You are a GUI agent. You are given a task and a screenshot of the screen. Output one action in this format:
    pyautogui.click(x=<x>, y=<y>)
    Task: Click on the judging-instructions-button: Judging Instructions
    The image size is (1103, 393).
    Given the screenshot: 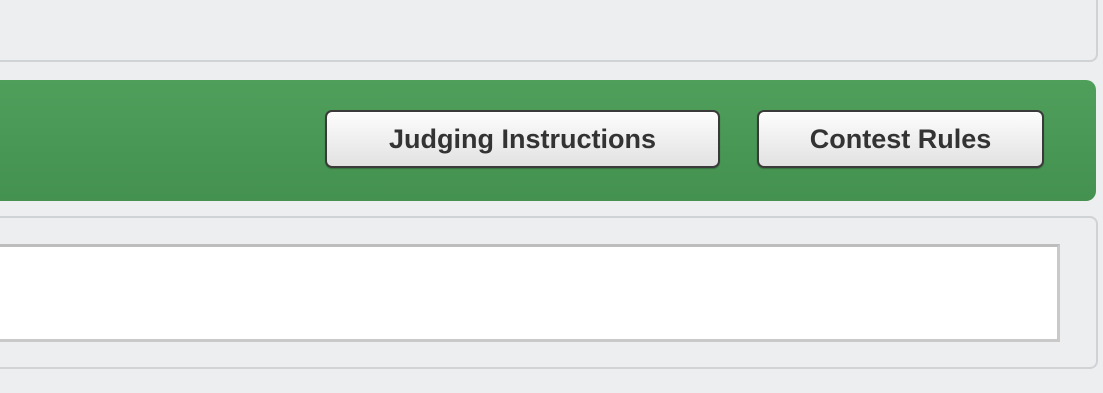 What is the action you would take?
    pyautogui.click(x=522, y=139)
    